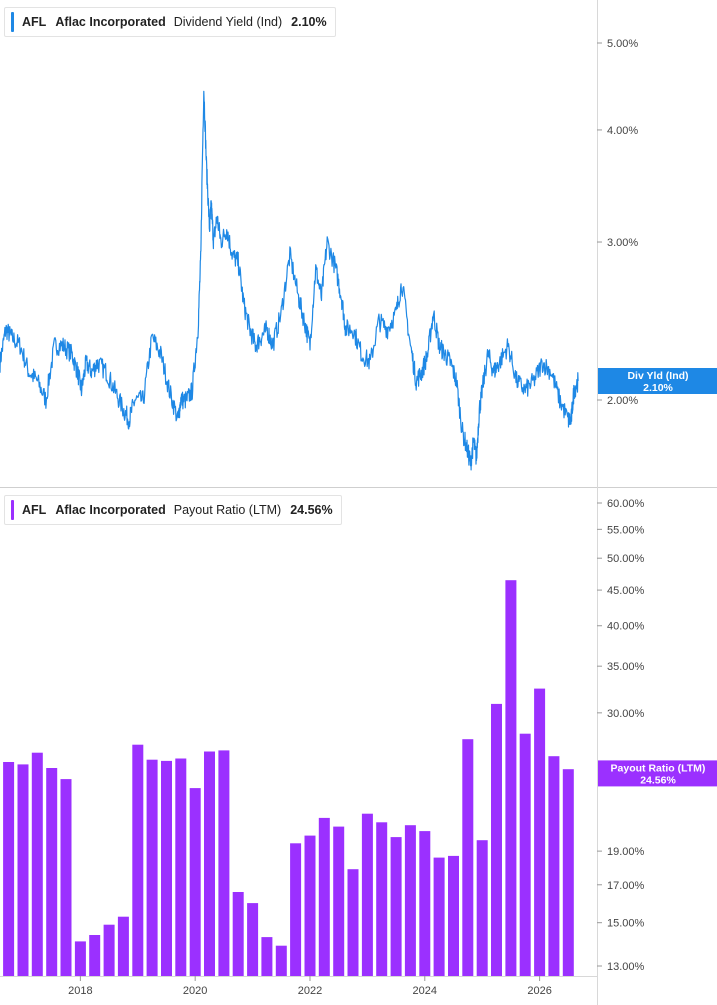 Image resolution: width=717 pixels, height=1005 pixels. What do you see at coordinates (12, 22) in the screenshot?
I see `legend-swatch-blue` at bounding box center [12, 22].